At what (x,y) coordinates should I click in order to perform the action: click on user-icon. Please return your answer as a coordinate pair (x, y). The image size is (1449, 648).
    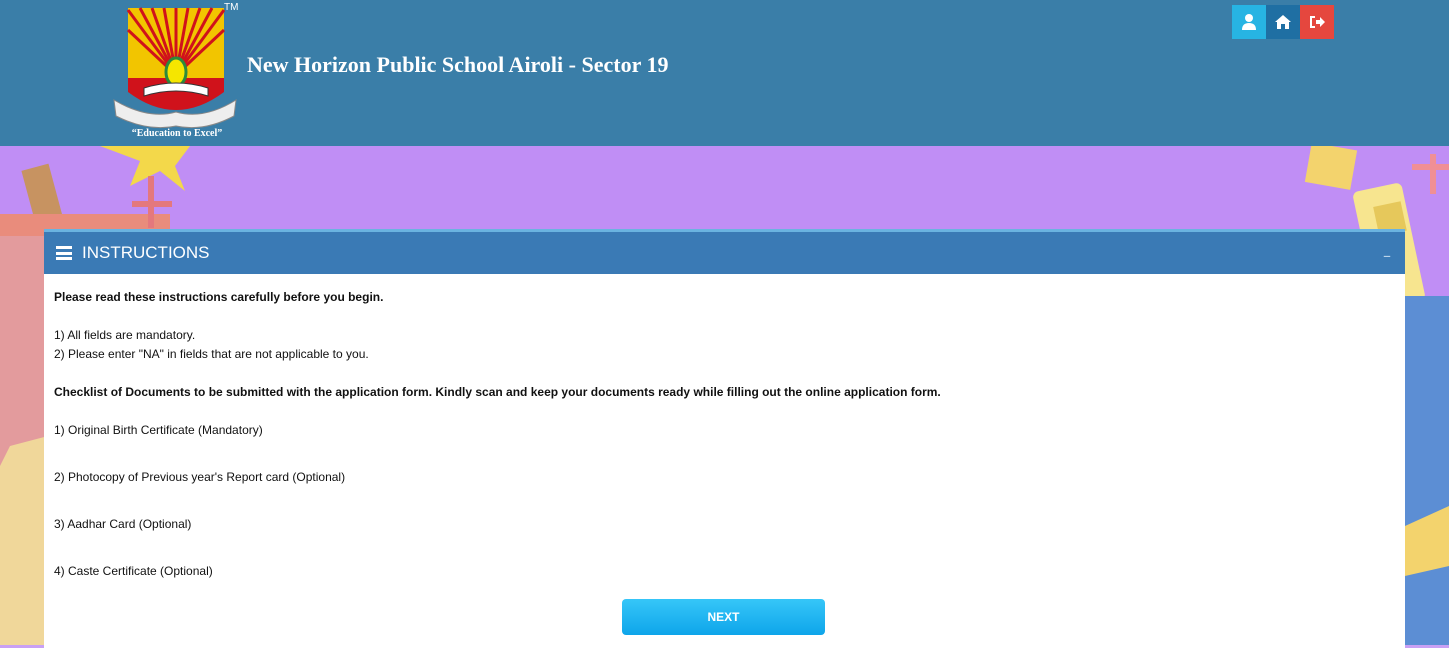
    Looking at the image, I should click on (1249, 22).